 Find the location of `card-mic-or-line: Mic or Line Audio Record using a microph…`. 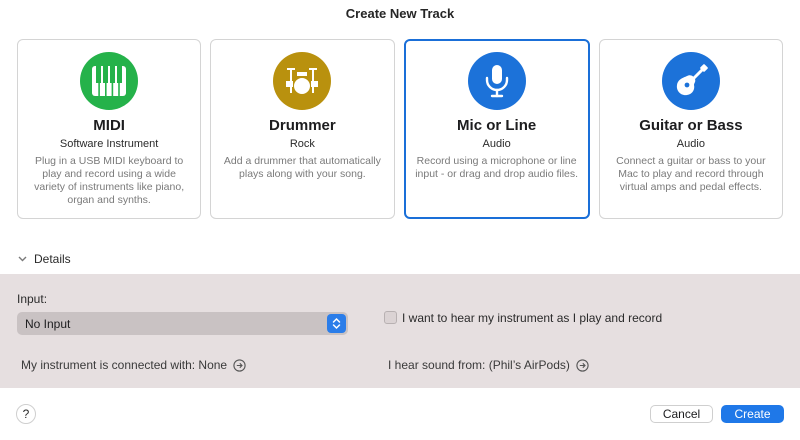

card-mic-or-line: Mic or Line Audio Record using a microph… is located at coordinates (496, 129).